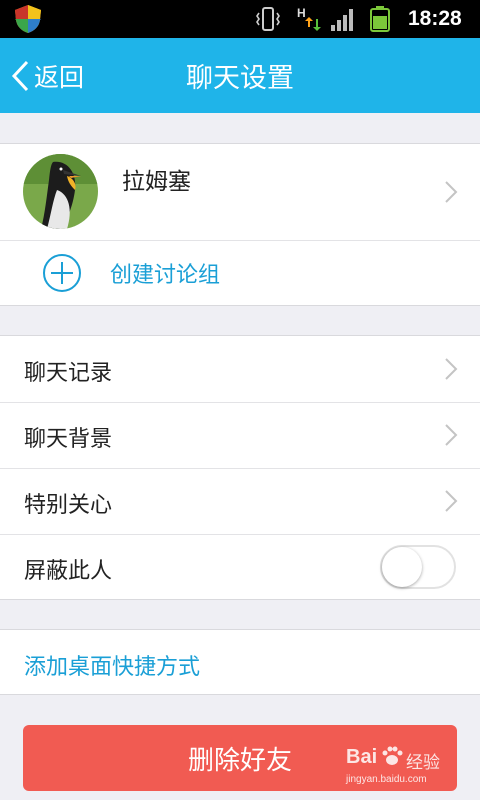 The height and width of the screenshot is (800, 480). What do you see at coordinates (112, 667) in the screenshot?
I see `add-shortcut-label: 添加桌面快捷方式` at bounding box center [112, 667].